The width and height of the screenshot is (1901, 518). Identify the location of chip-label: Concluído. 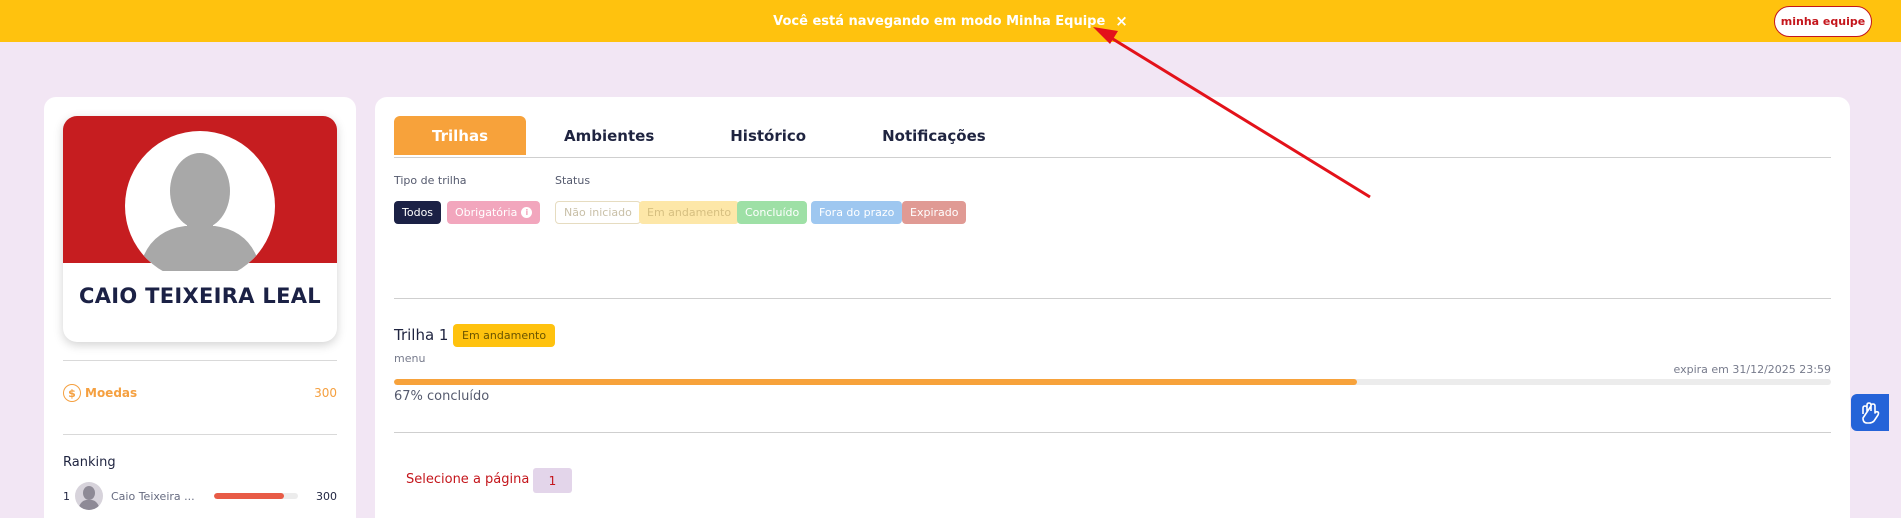
(772, 212).